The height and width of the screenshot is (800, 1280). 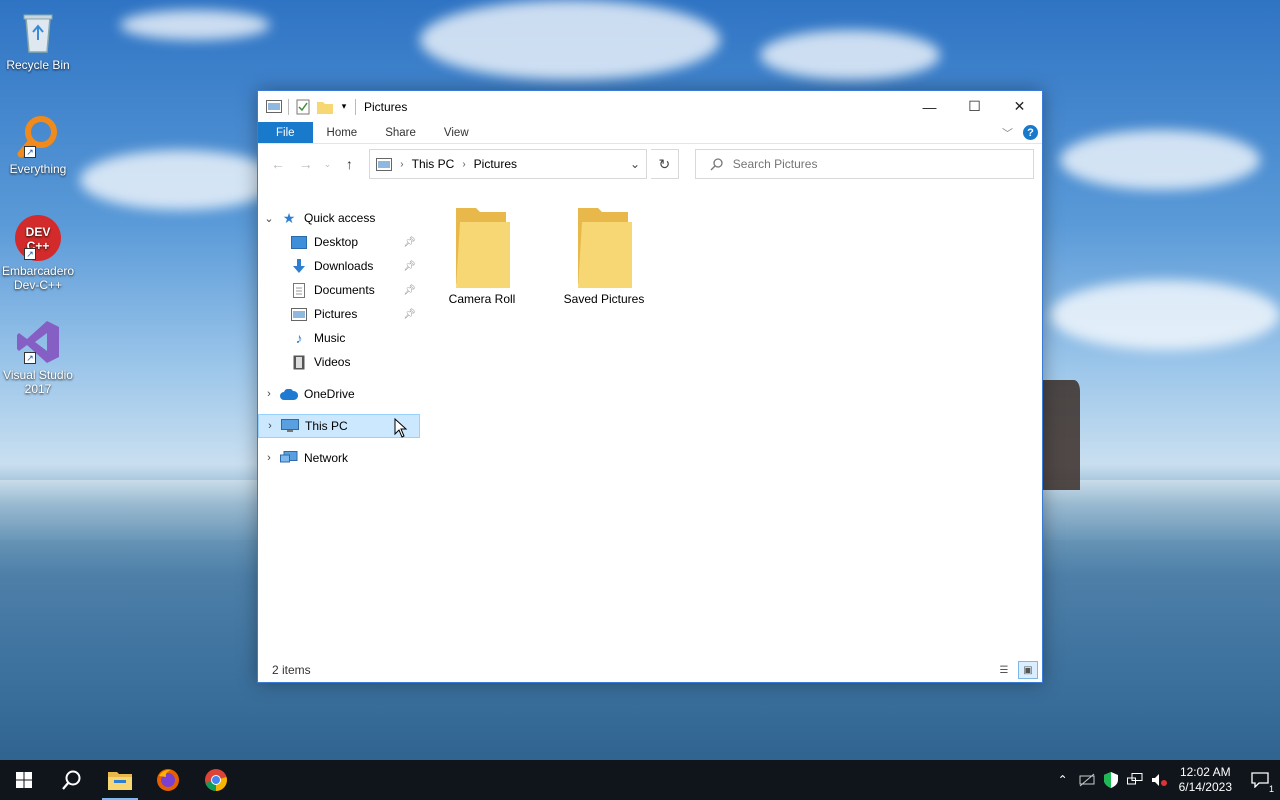 I want to click on everything-search-icon: ↗, so click(x=38, y=136).